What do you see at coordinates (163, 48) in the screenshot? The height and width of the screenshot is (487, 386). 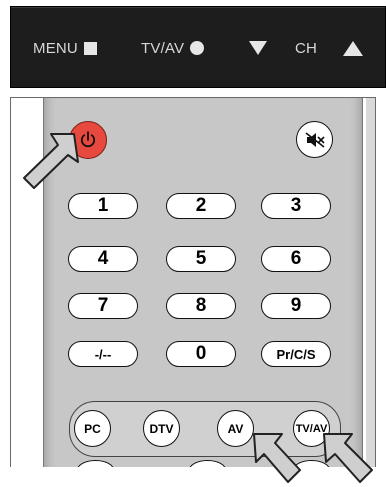 I see `tvav-label: TV/AV` at bounding box center [163, 48].